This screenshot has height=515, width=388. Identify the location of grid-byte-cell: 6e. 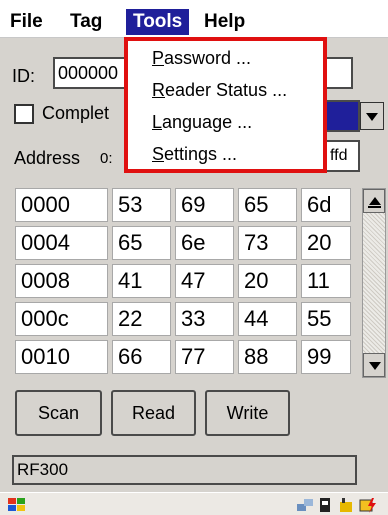
(204, 243).